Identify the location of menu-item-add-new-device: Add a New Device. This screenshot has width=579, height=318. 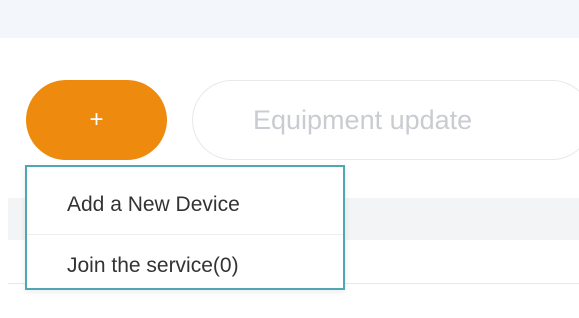
(185, 205).